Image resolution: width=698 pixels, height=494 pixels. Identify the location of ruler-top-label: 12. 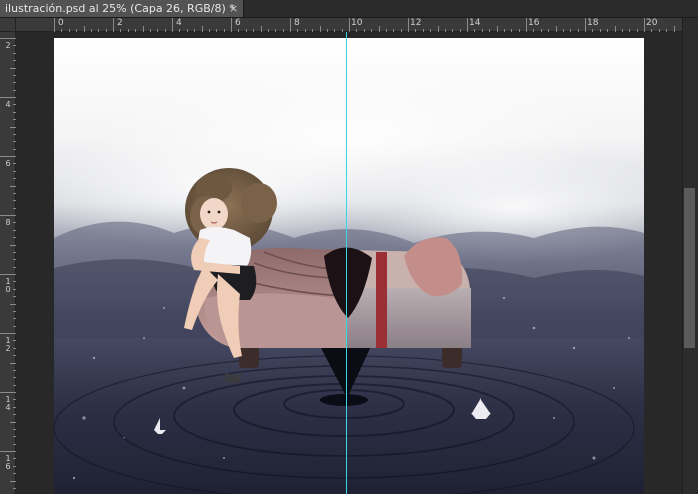
(416, 23).